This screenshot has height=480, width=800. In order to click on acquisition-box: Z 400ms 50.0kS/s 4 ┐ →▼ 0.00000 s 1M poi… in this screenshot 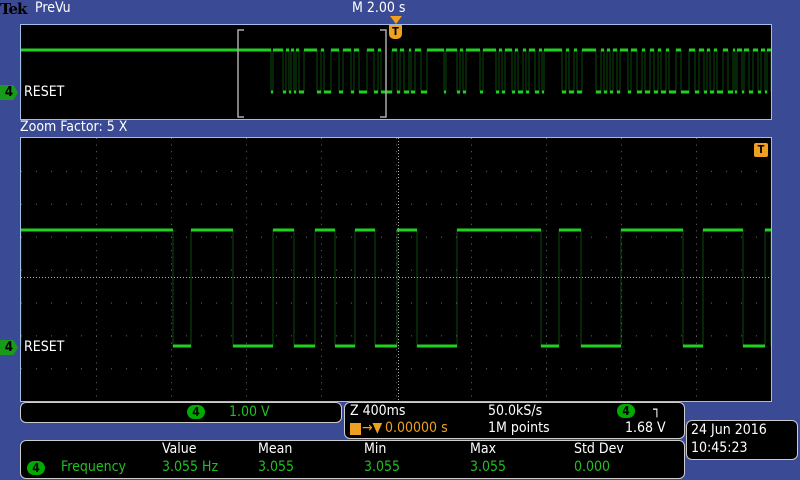, I will do `click(514, 420)`.